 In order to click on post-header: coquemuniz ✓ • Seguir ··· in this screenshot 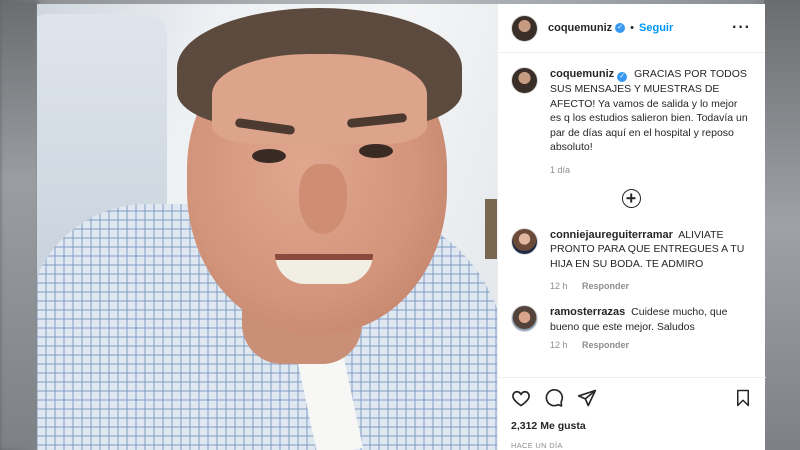, I will do `click(631, 28)`.